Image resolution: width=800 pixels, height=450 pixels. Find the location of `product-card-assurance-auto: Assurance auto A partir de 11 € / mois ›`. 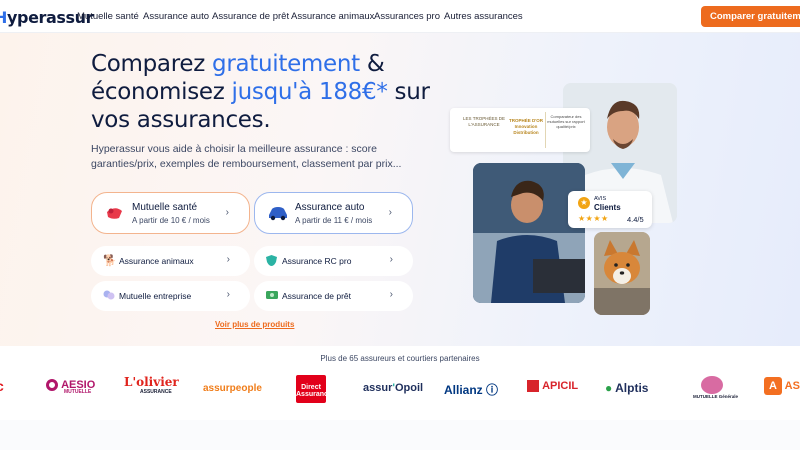

product-card-assurance-auto: Assurance auto A partir de 11 € / mois › is located at coordinates (333, 213).